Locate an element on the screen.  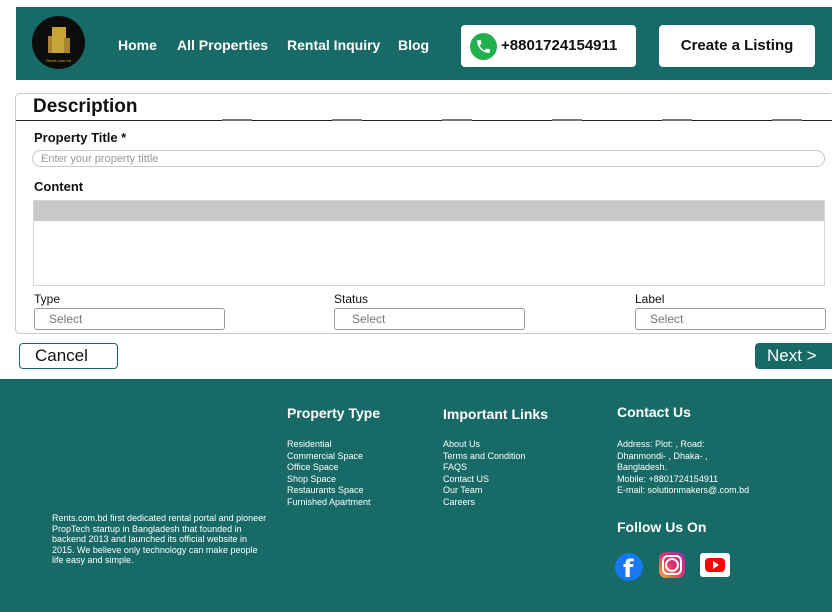
site-logo: Rents.com.bd is located at coordinates (58, 42).